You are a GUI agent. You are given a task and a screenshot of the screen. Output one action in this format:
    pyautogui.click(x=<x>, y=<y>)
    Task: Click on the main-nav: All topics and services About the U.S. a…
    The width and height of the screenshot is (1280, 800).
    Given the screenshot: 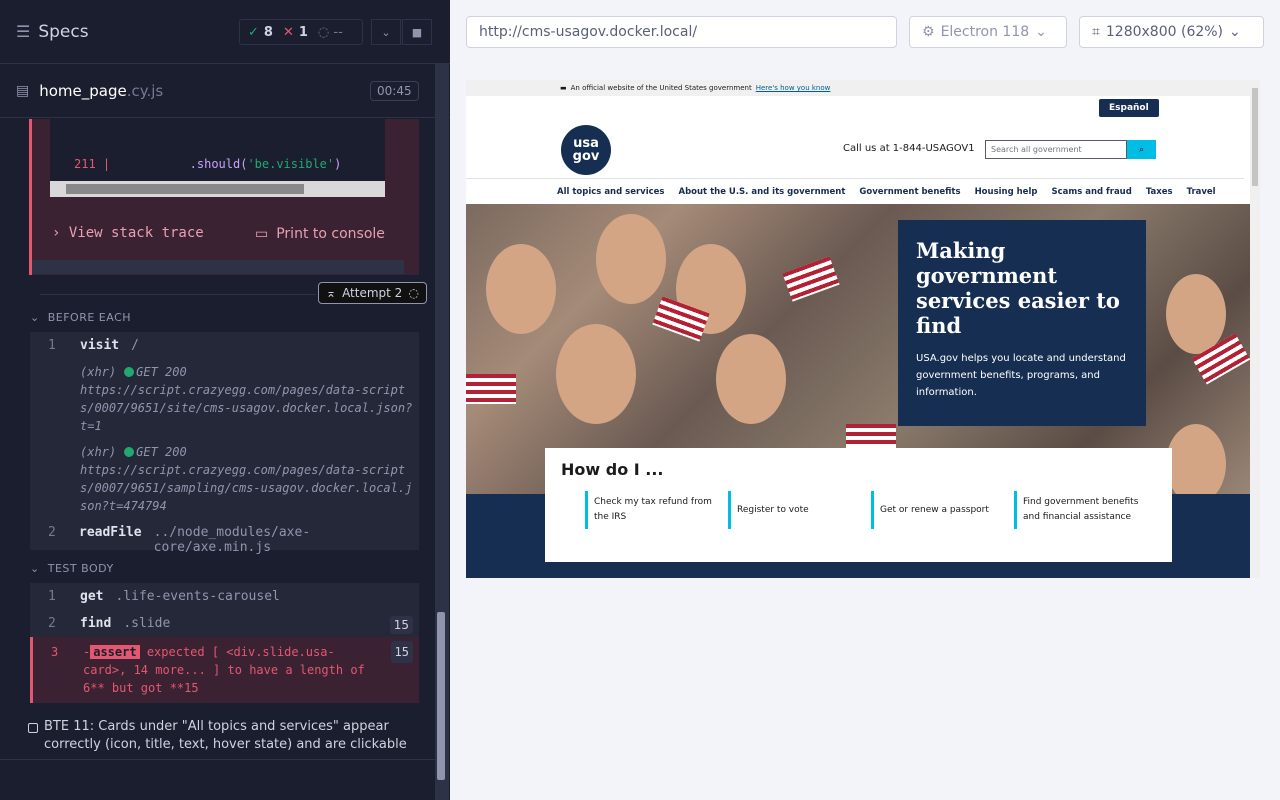 What is the action you would take?
    pyautogui.click(x=855, y=191)
    